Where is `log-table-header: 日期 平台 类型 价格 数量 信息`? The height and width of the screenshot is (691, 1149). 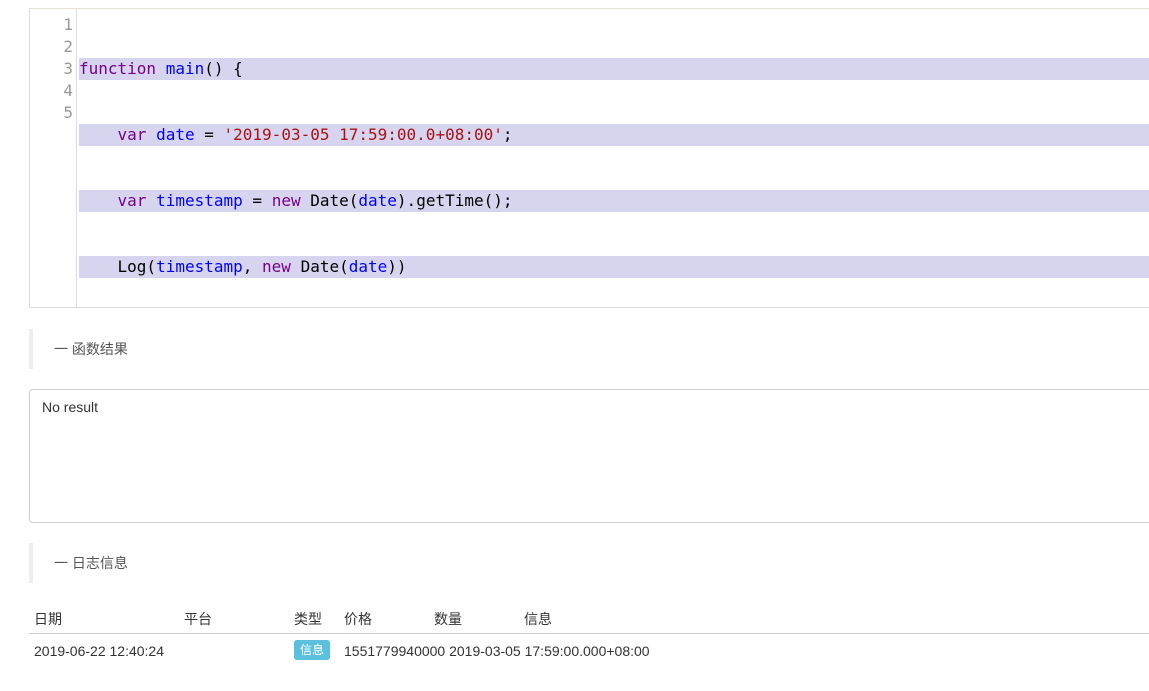
log-table-header: 日期 平台 类型 价格 数量 信息 is located at coordinates (589, 617).